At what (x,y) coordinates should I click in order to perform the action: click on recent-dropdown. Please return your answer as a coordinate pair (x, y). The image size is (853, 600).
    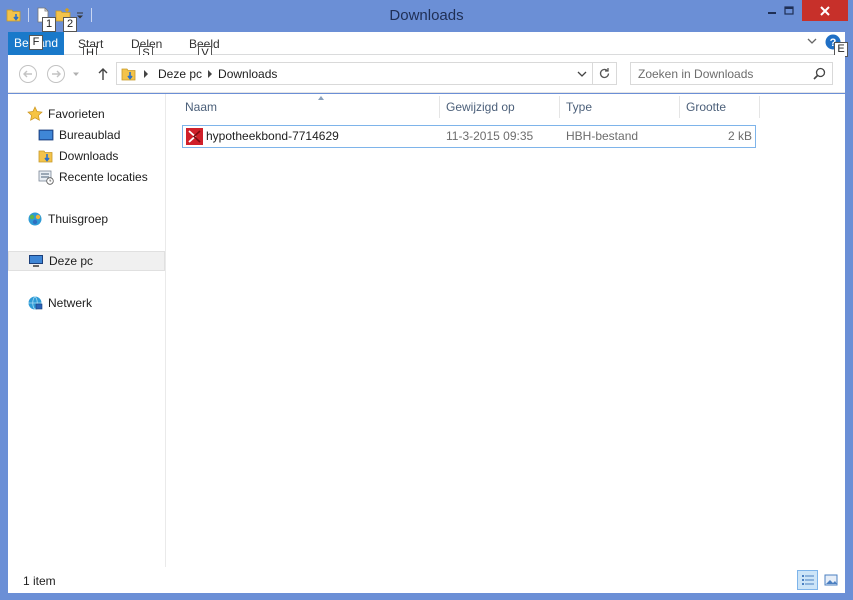
    Looking at the image, I should click on (76, 74).